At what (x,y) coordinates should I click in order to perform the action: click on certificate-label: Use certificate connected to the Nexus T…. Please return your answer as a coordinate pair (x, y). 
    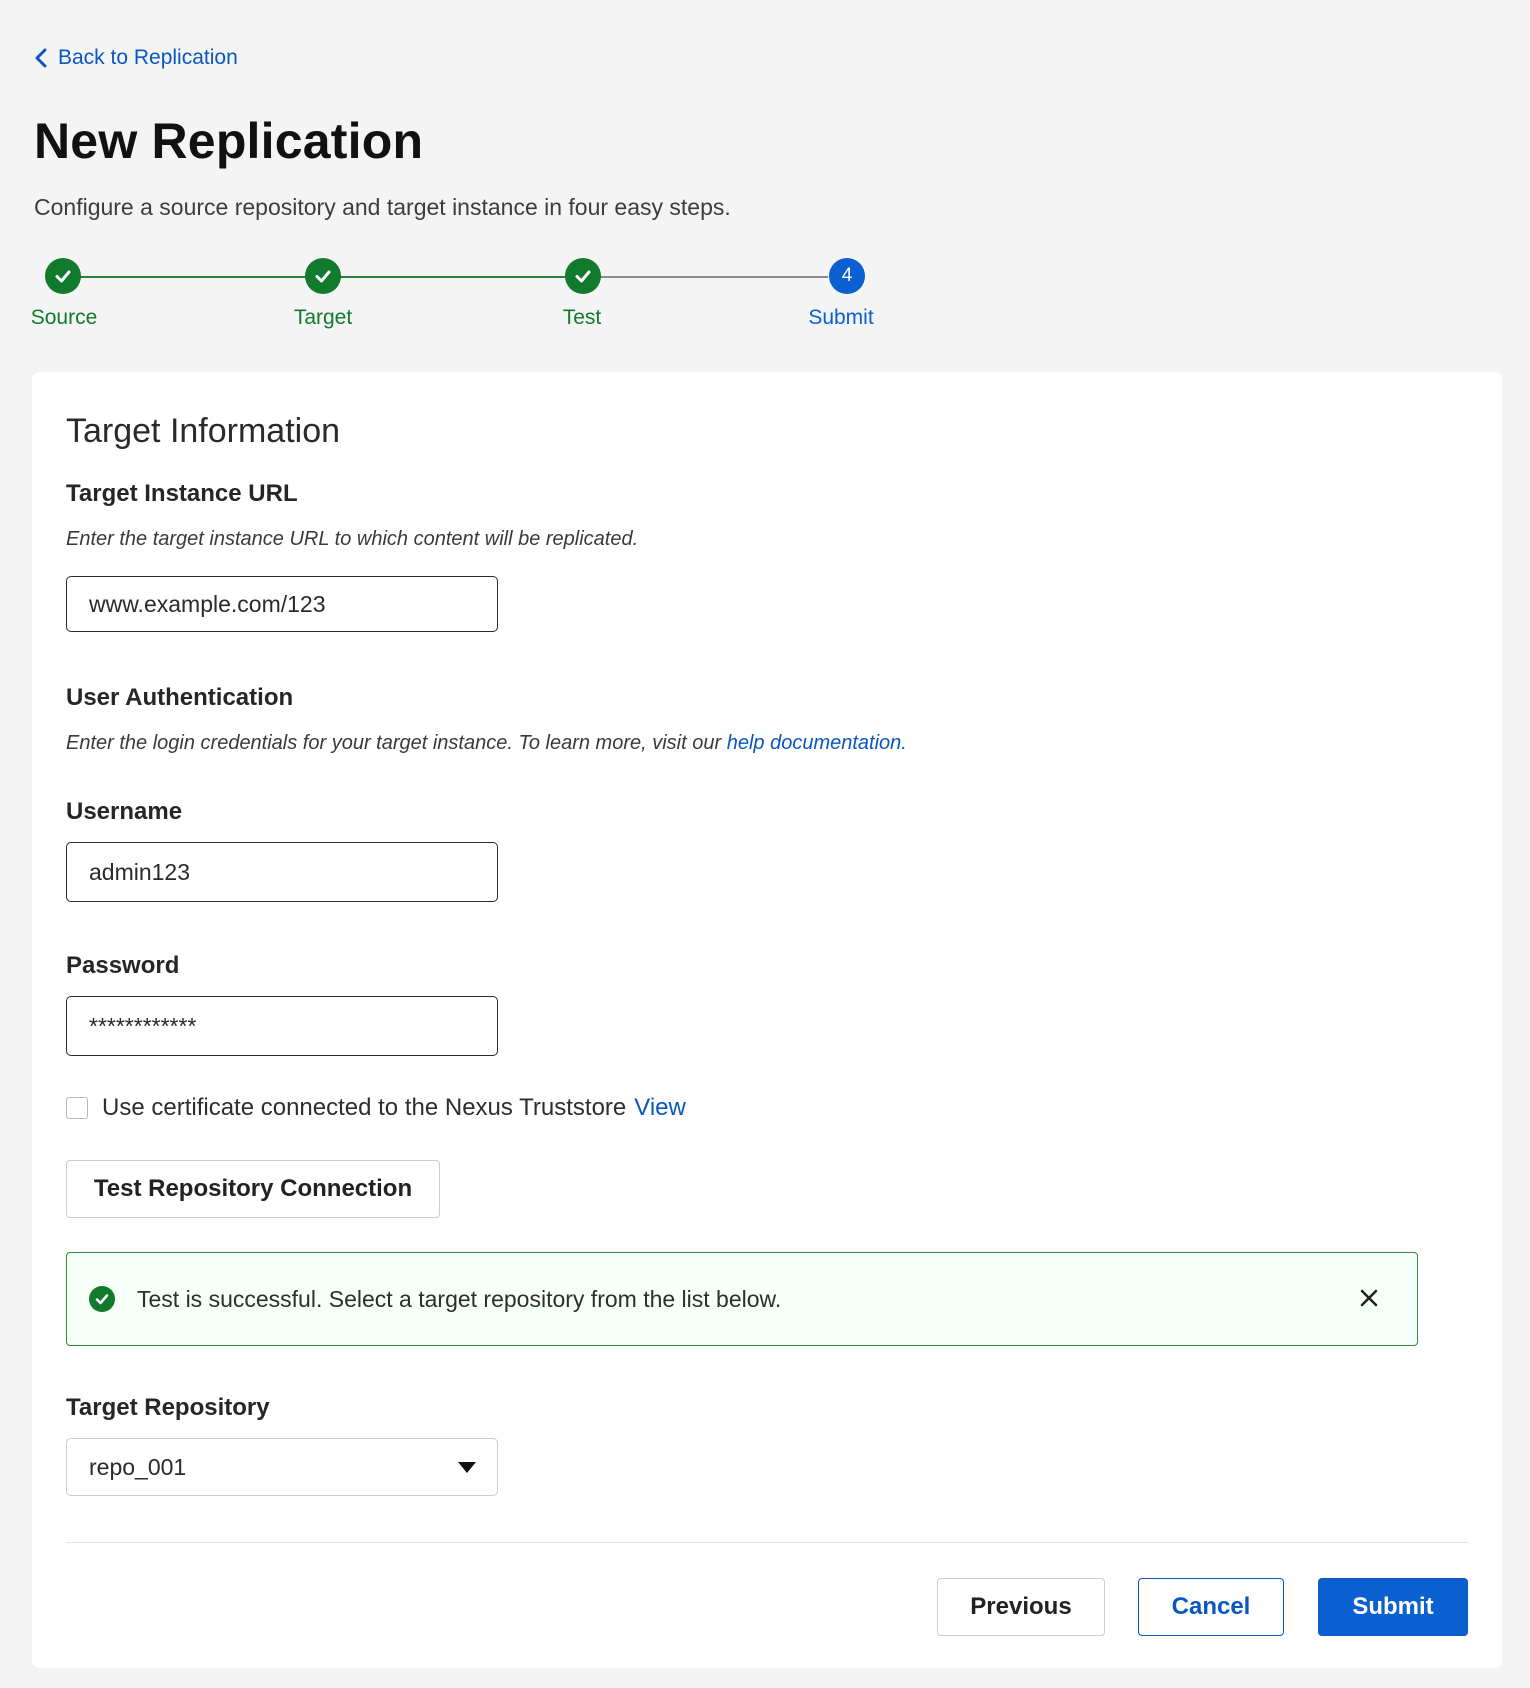
    Looking at the image, I should click on (394, 1108).